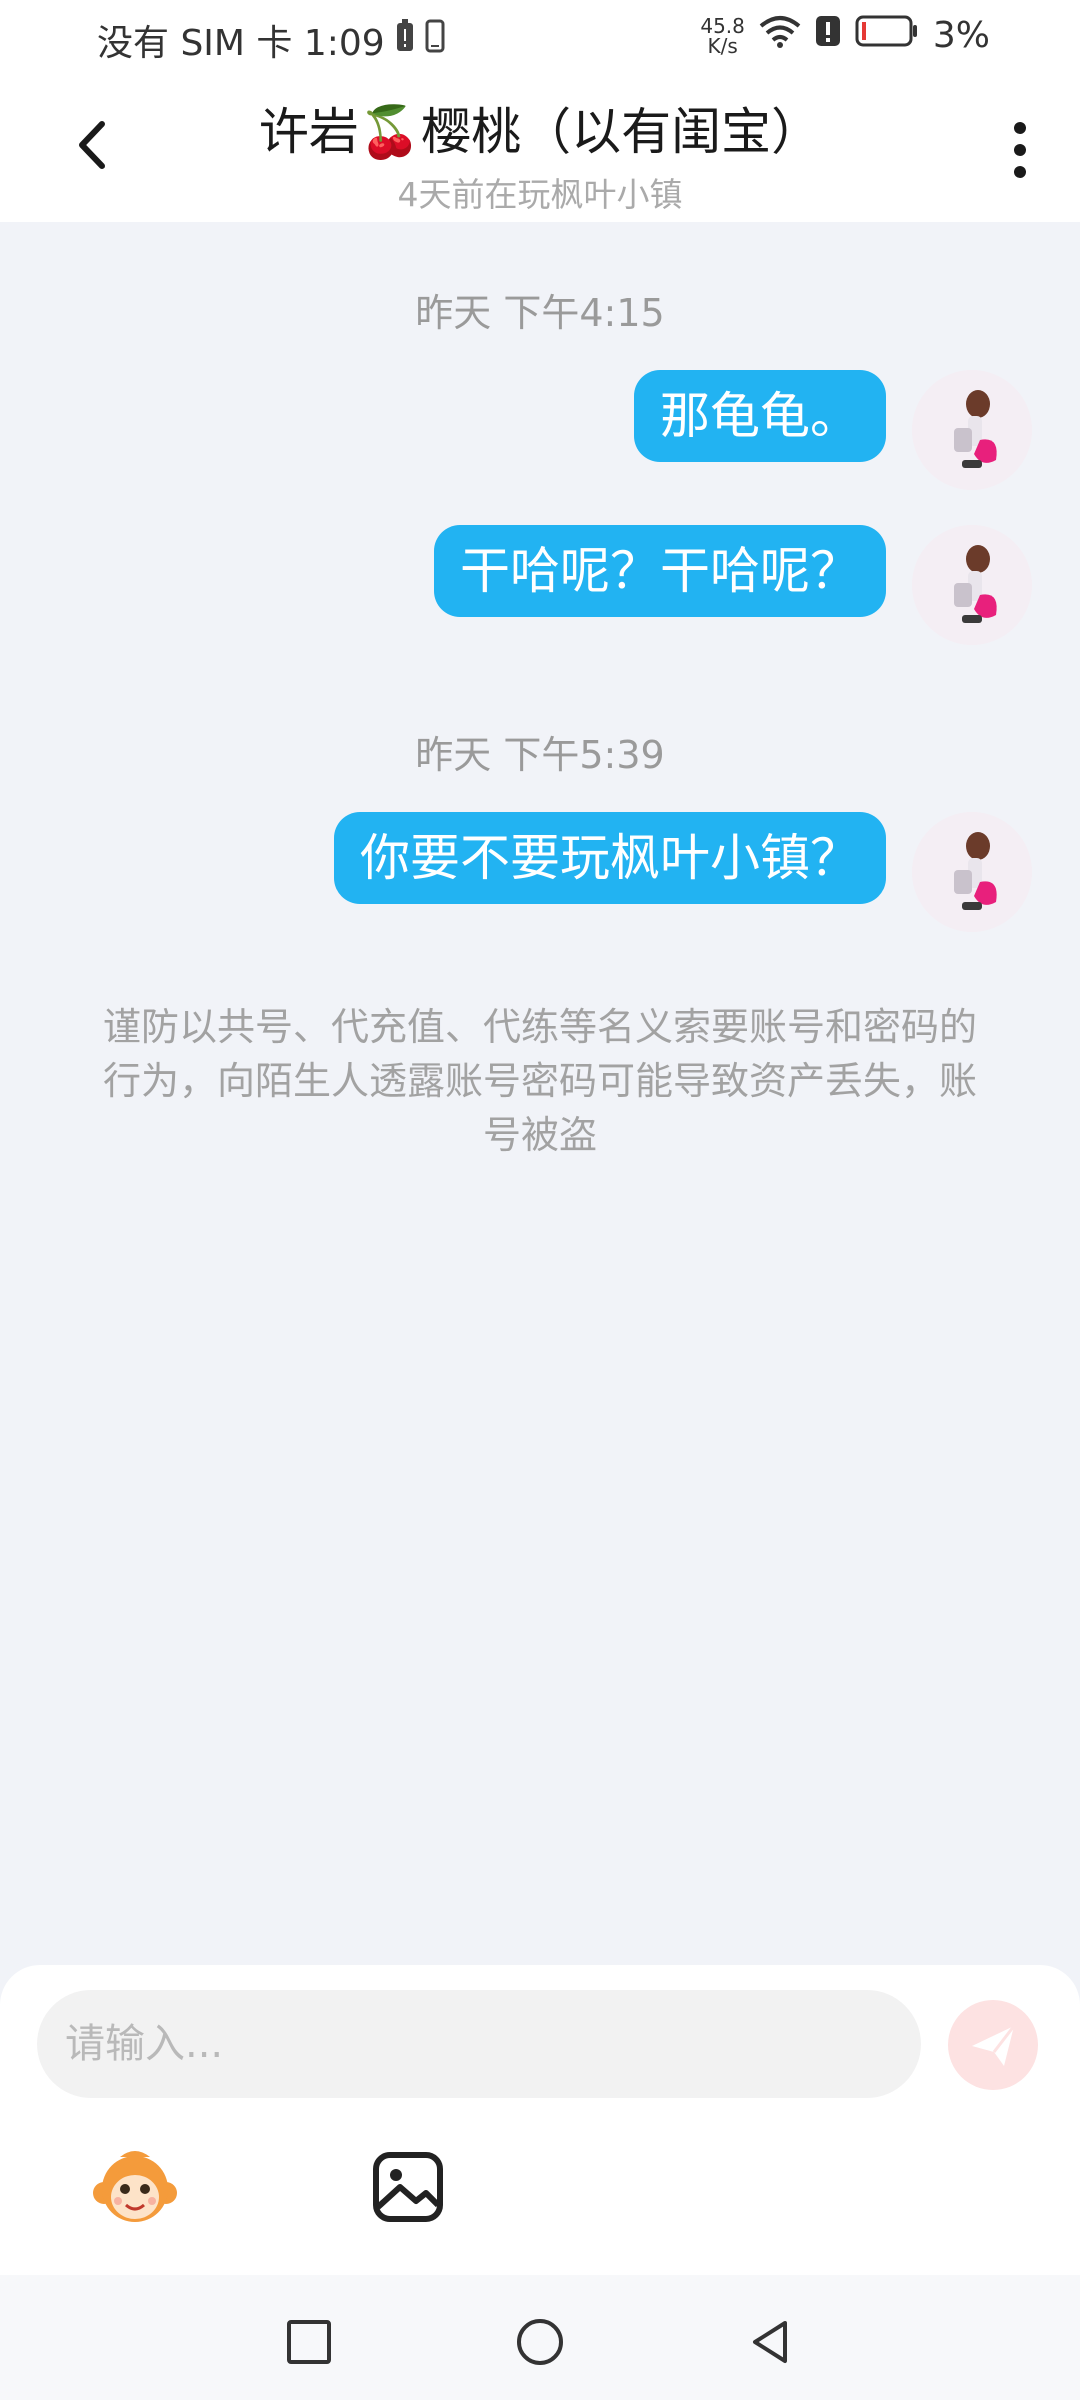 The height and width of the screenshot is (2400, 1080). I want to click on network-speed: 45.8 K/s, so click(722, 36).